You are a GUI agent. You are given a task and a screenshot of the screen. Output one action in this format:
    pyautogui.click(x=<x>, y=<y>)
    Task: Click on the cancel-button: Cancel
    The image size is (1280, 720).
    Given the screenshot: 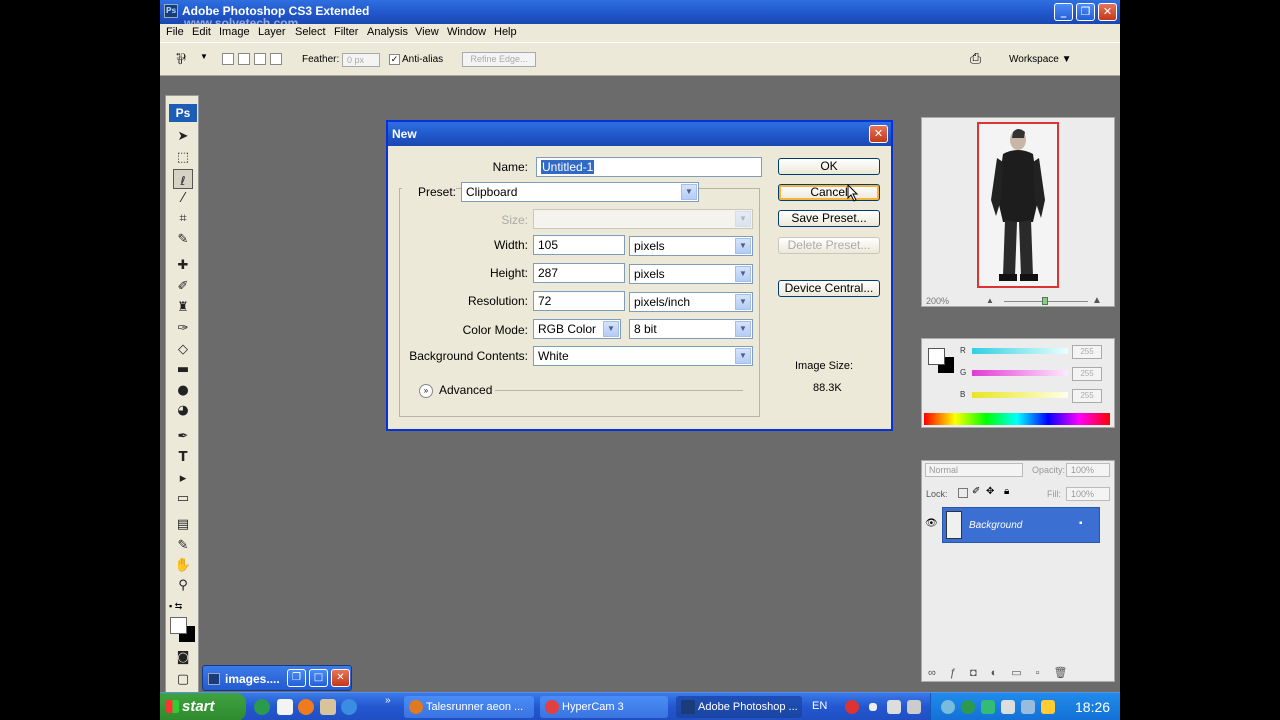 What is the action you would take?
    pyautogui.click(x=829, y=192)
    